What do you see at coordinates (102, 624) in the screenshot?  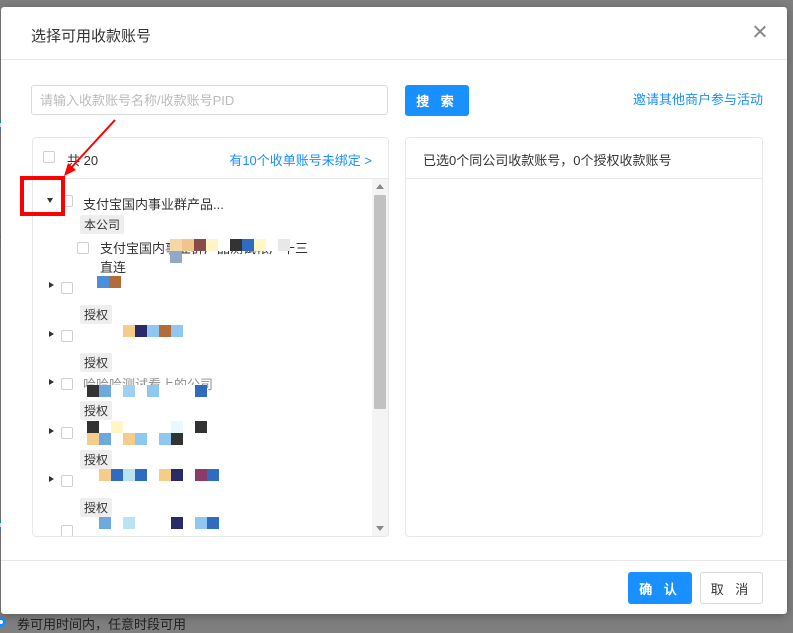 I see `backdrop-bottom-text: 券可用时间内，任意时段可用` at bounding box center [102, 624].